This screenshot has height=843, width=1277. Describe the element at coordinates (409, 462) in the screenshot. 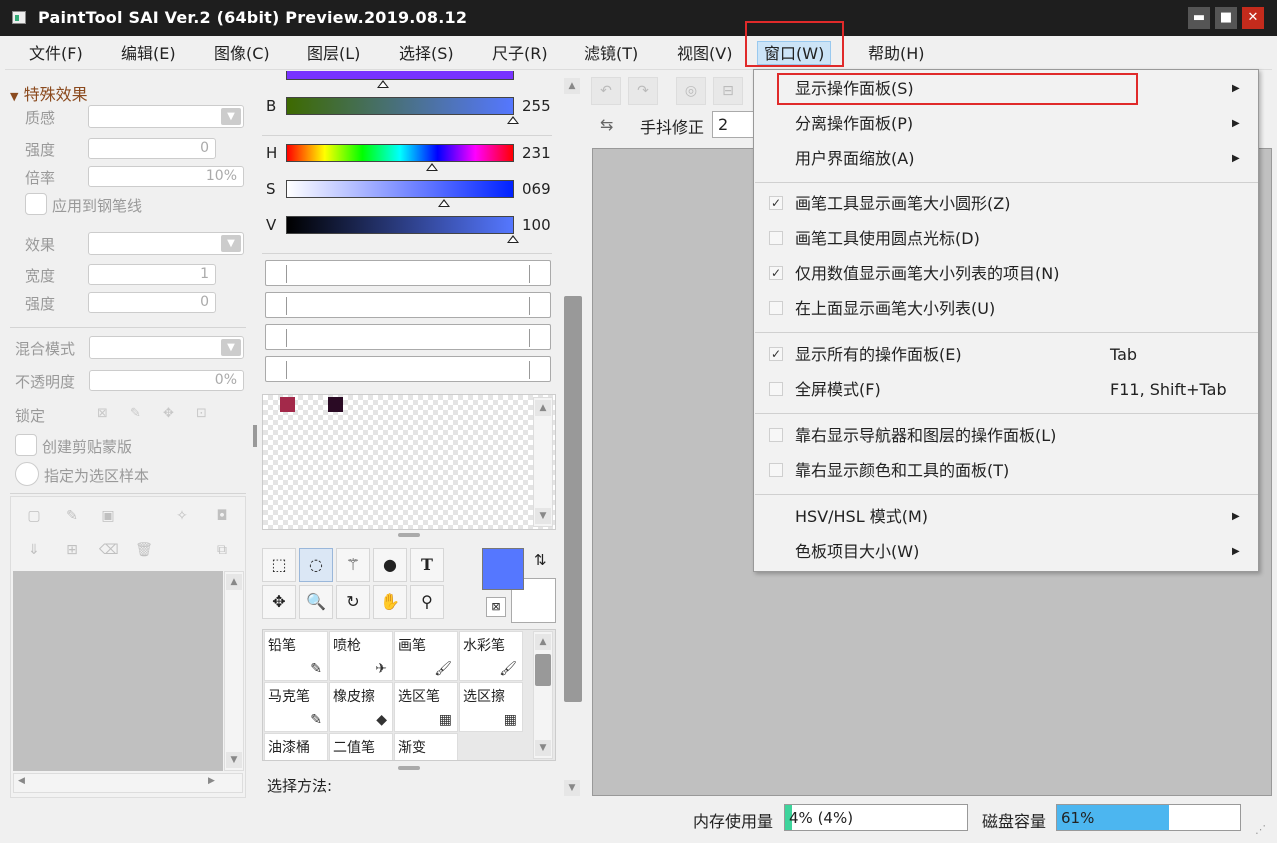

I see `swatch-palette: ▲ ▼` at that location.